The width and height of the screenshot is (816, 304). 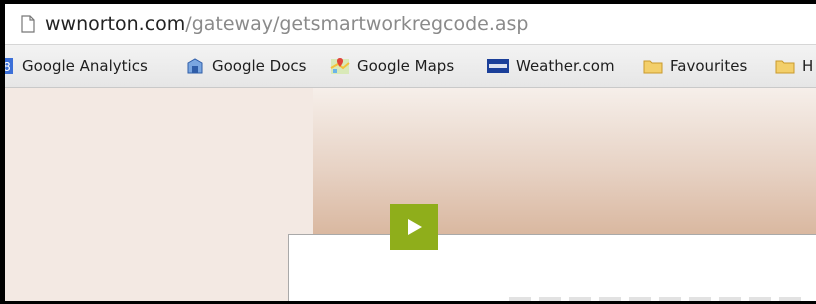 I want to click on bookmark-favourites-folder: Favourites, so click(x=695, y=66).